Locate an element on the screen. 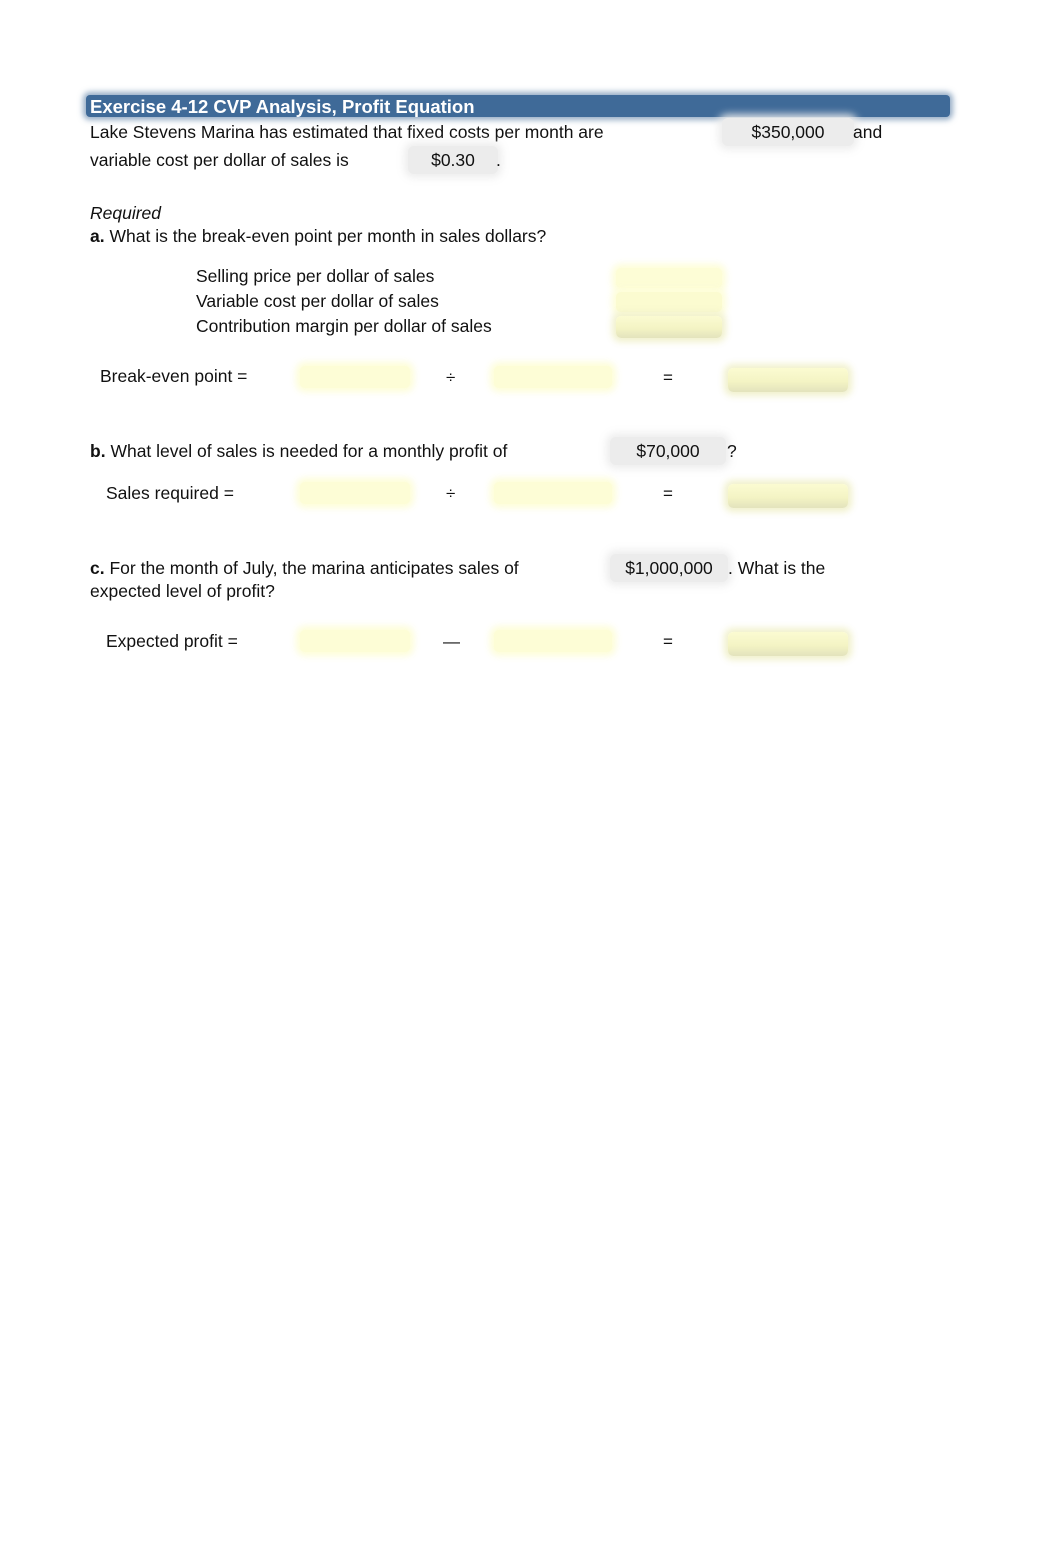  variable-cost-input is located at coordinates (669, 302).